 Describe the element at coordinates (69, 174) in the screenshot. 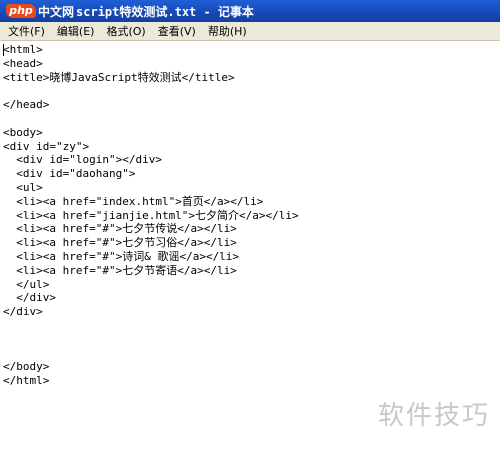

I see `text-line: <div id="daohang">` at that location.